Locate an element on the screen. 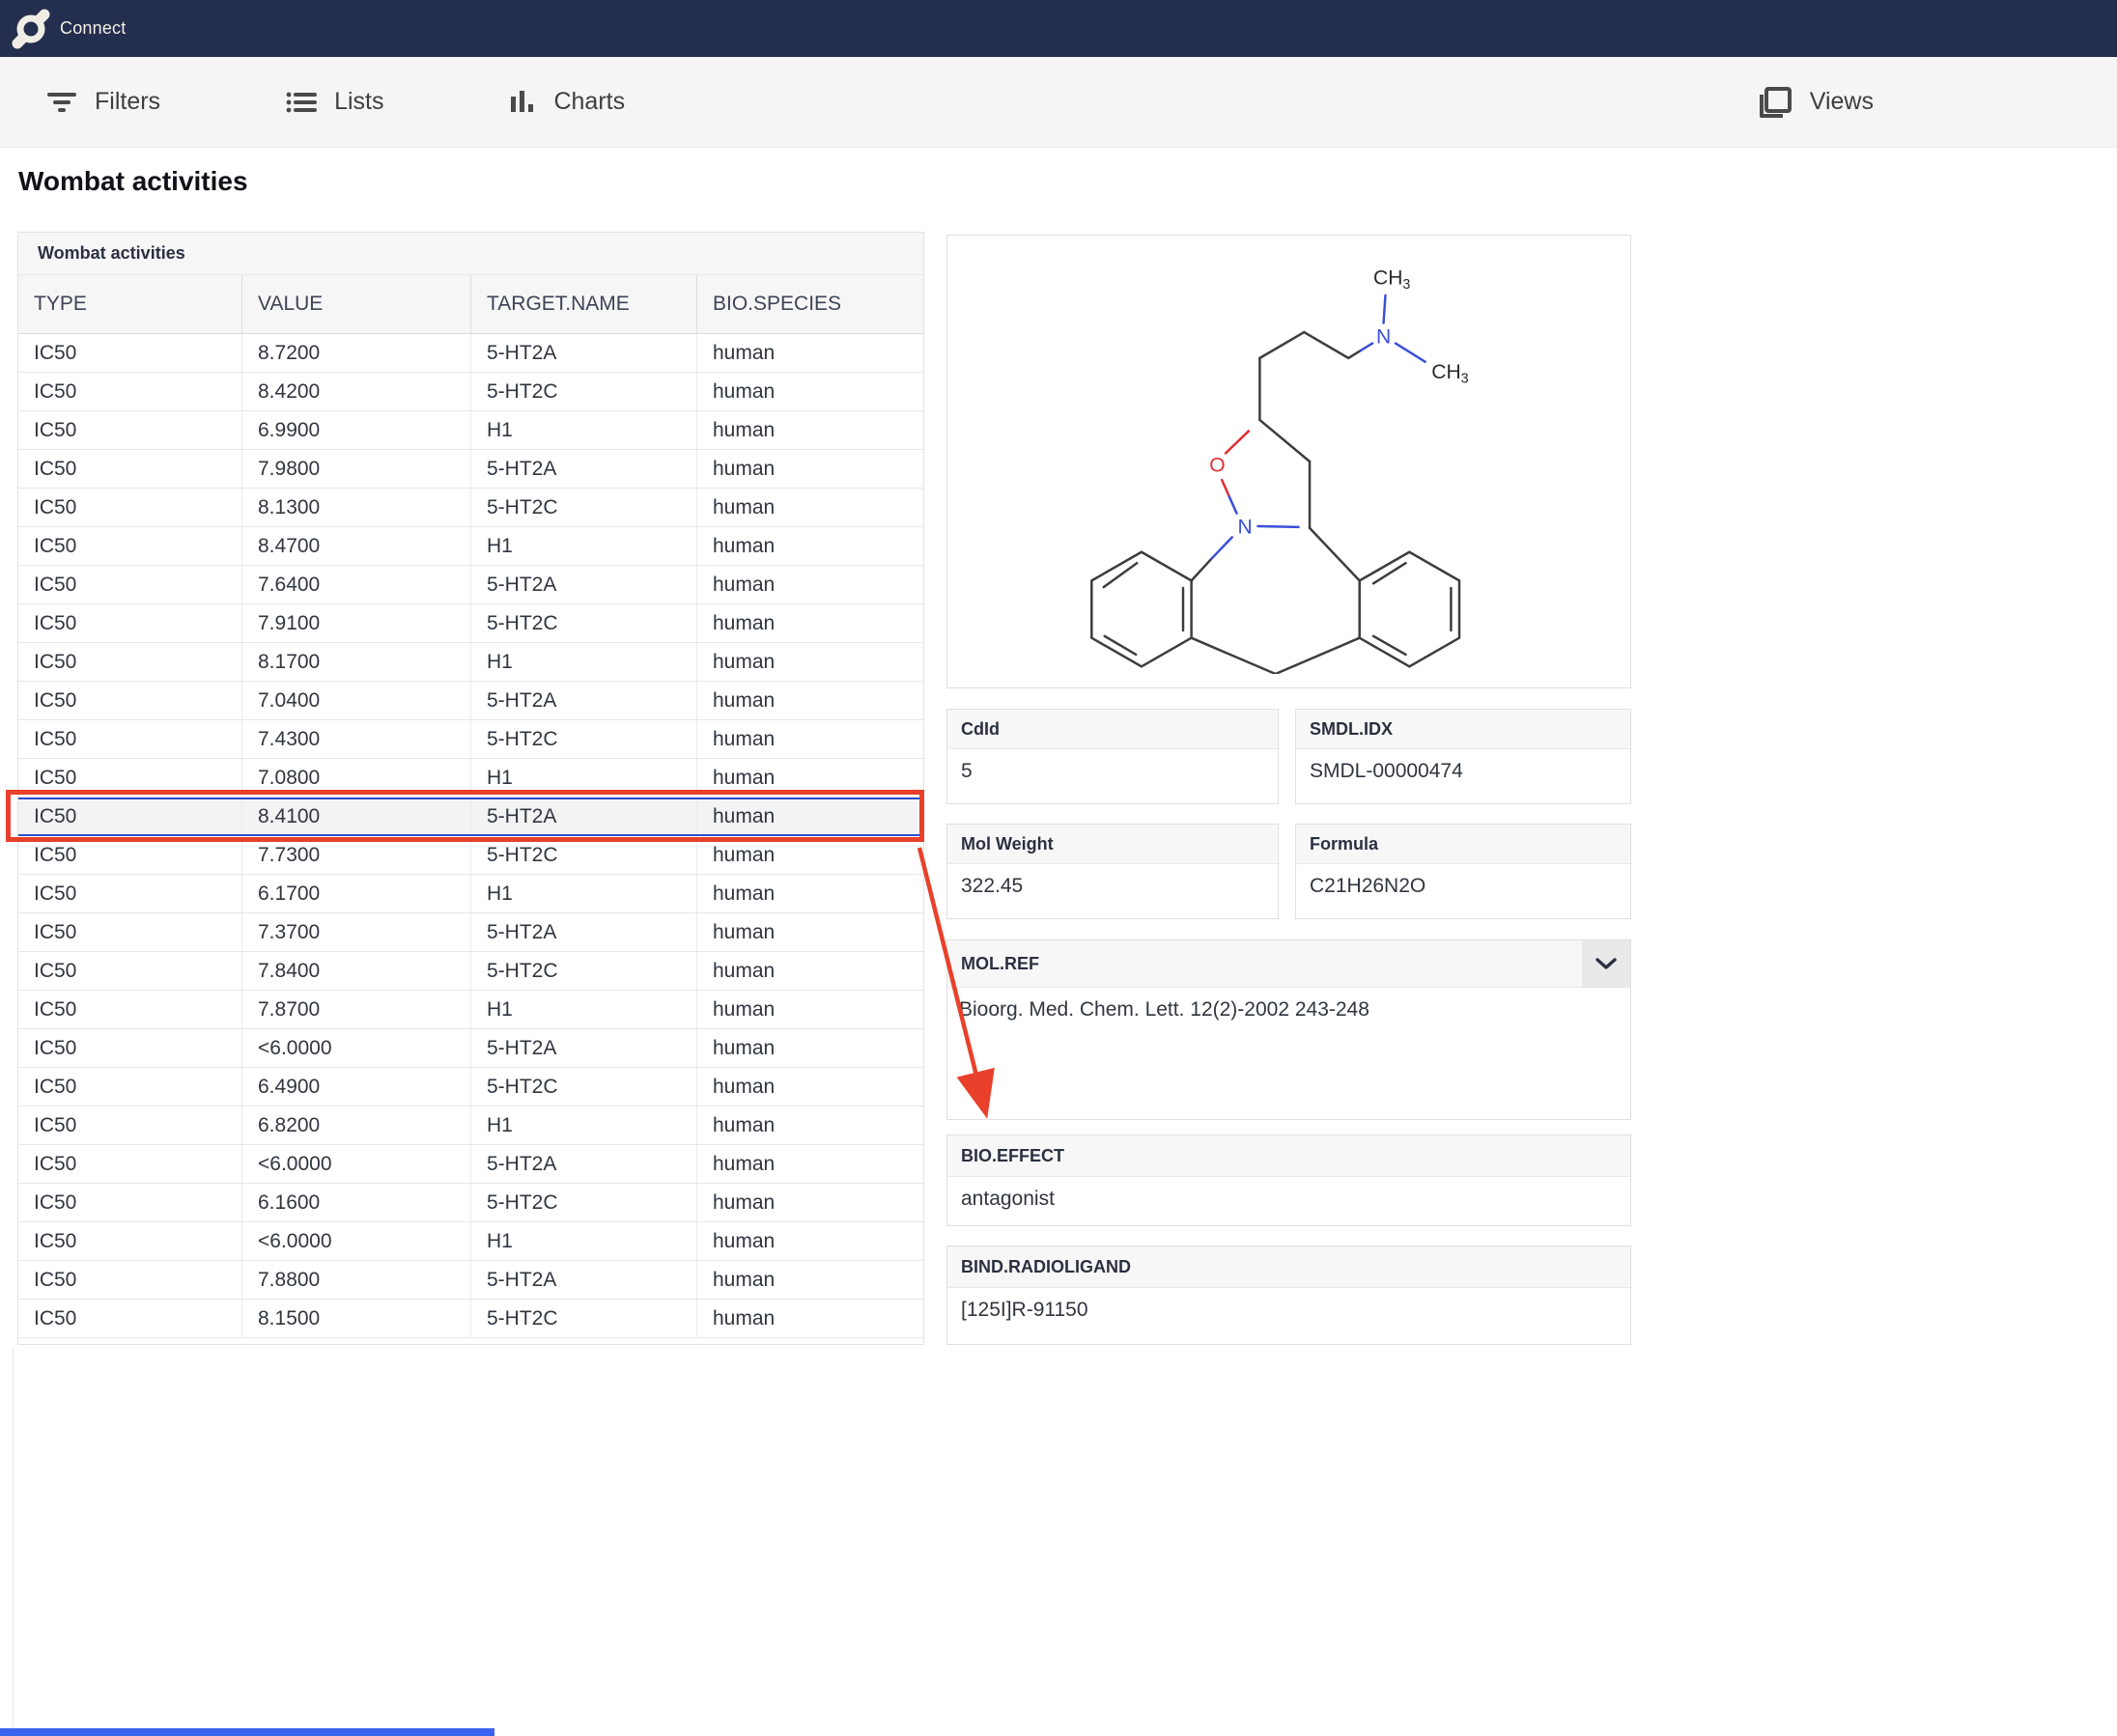 The height and width of the screenshot is (1736, 2117). table-row: IC50 7.3700 5-HT2A human is located at coordinates (471, 933).